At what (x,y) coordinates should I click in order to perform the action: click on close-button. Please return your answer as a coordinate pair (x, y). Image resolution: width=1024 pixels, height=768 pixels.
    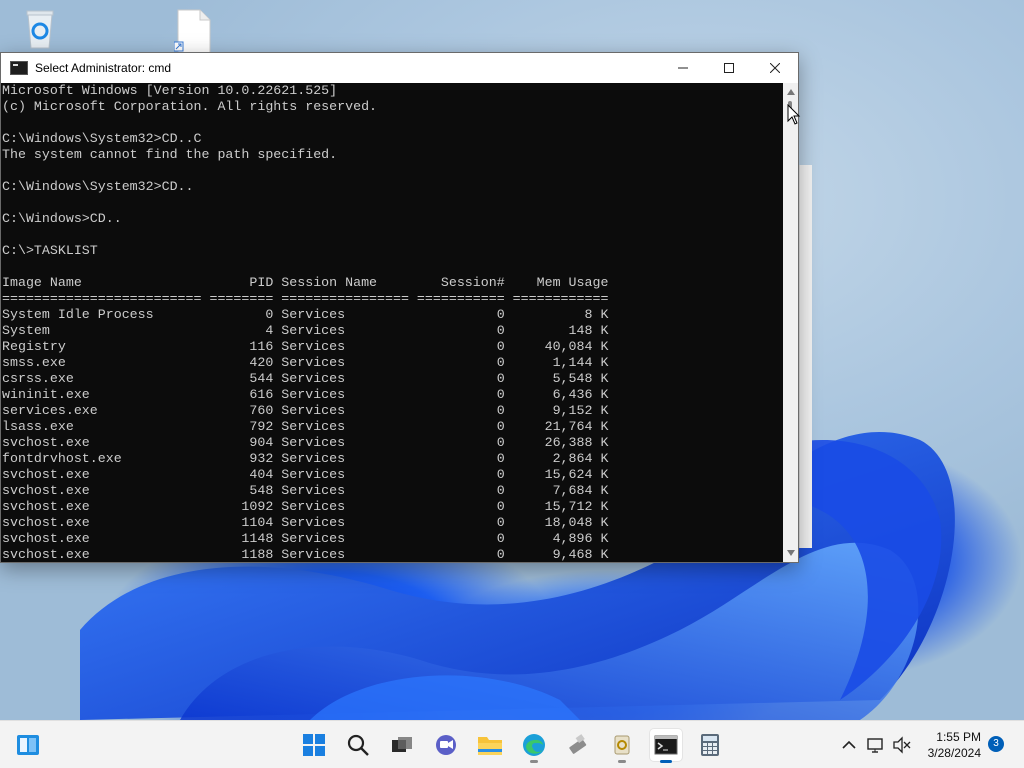
    Looking at the image, I should click on (775, 68).